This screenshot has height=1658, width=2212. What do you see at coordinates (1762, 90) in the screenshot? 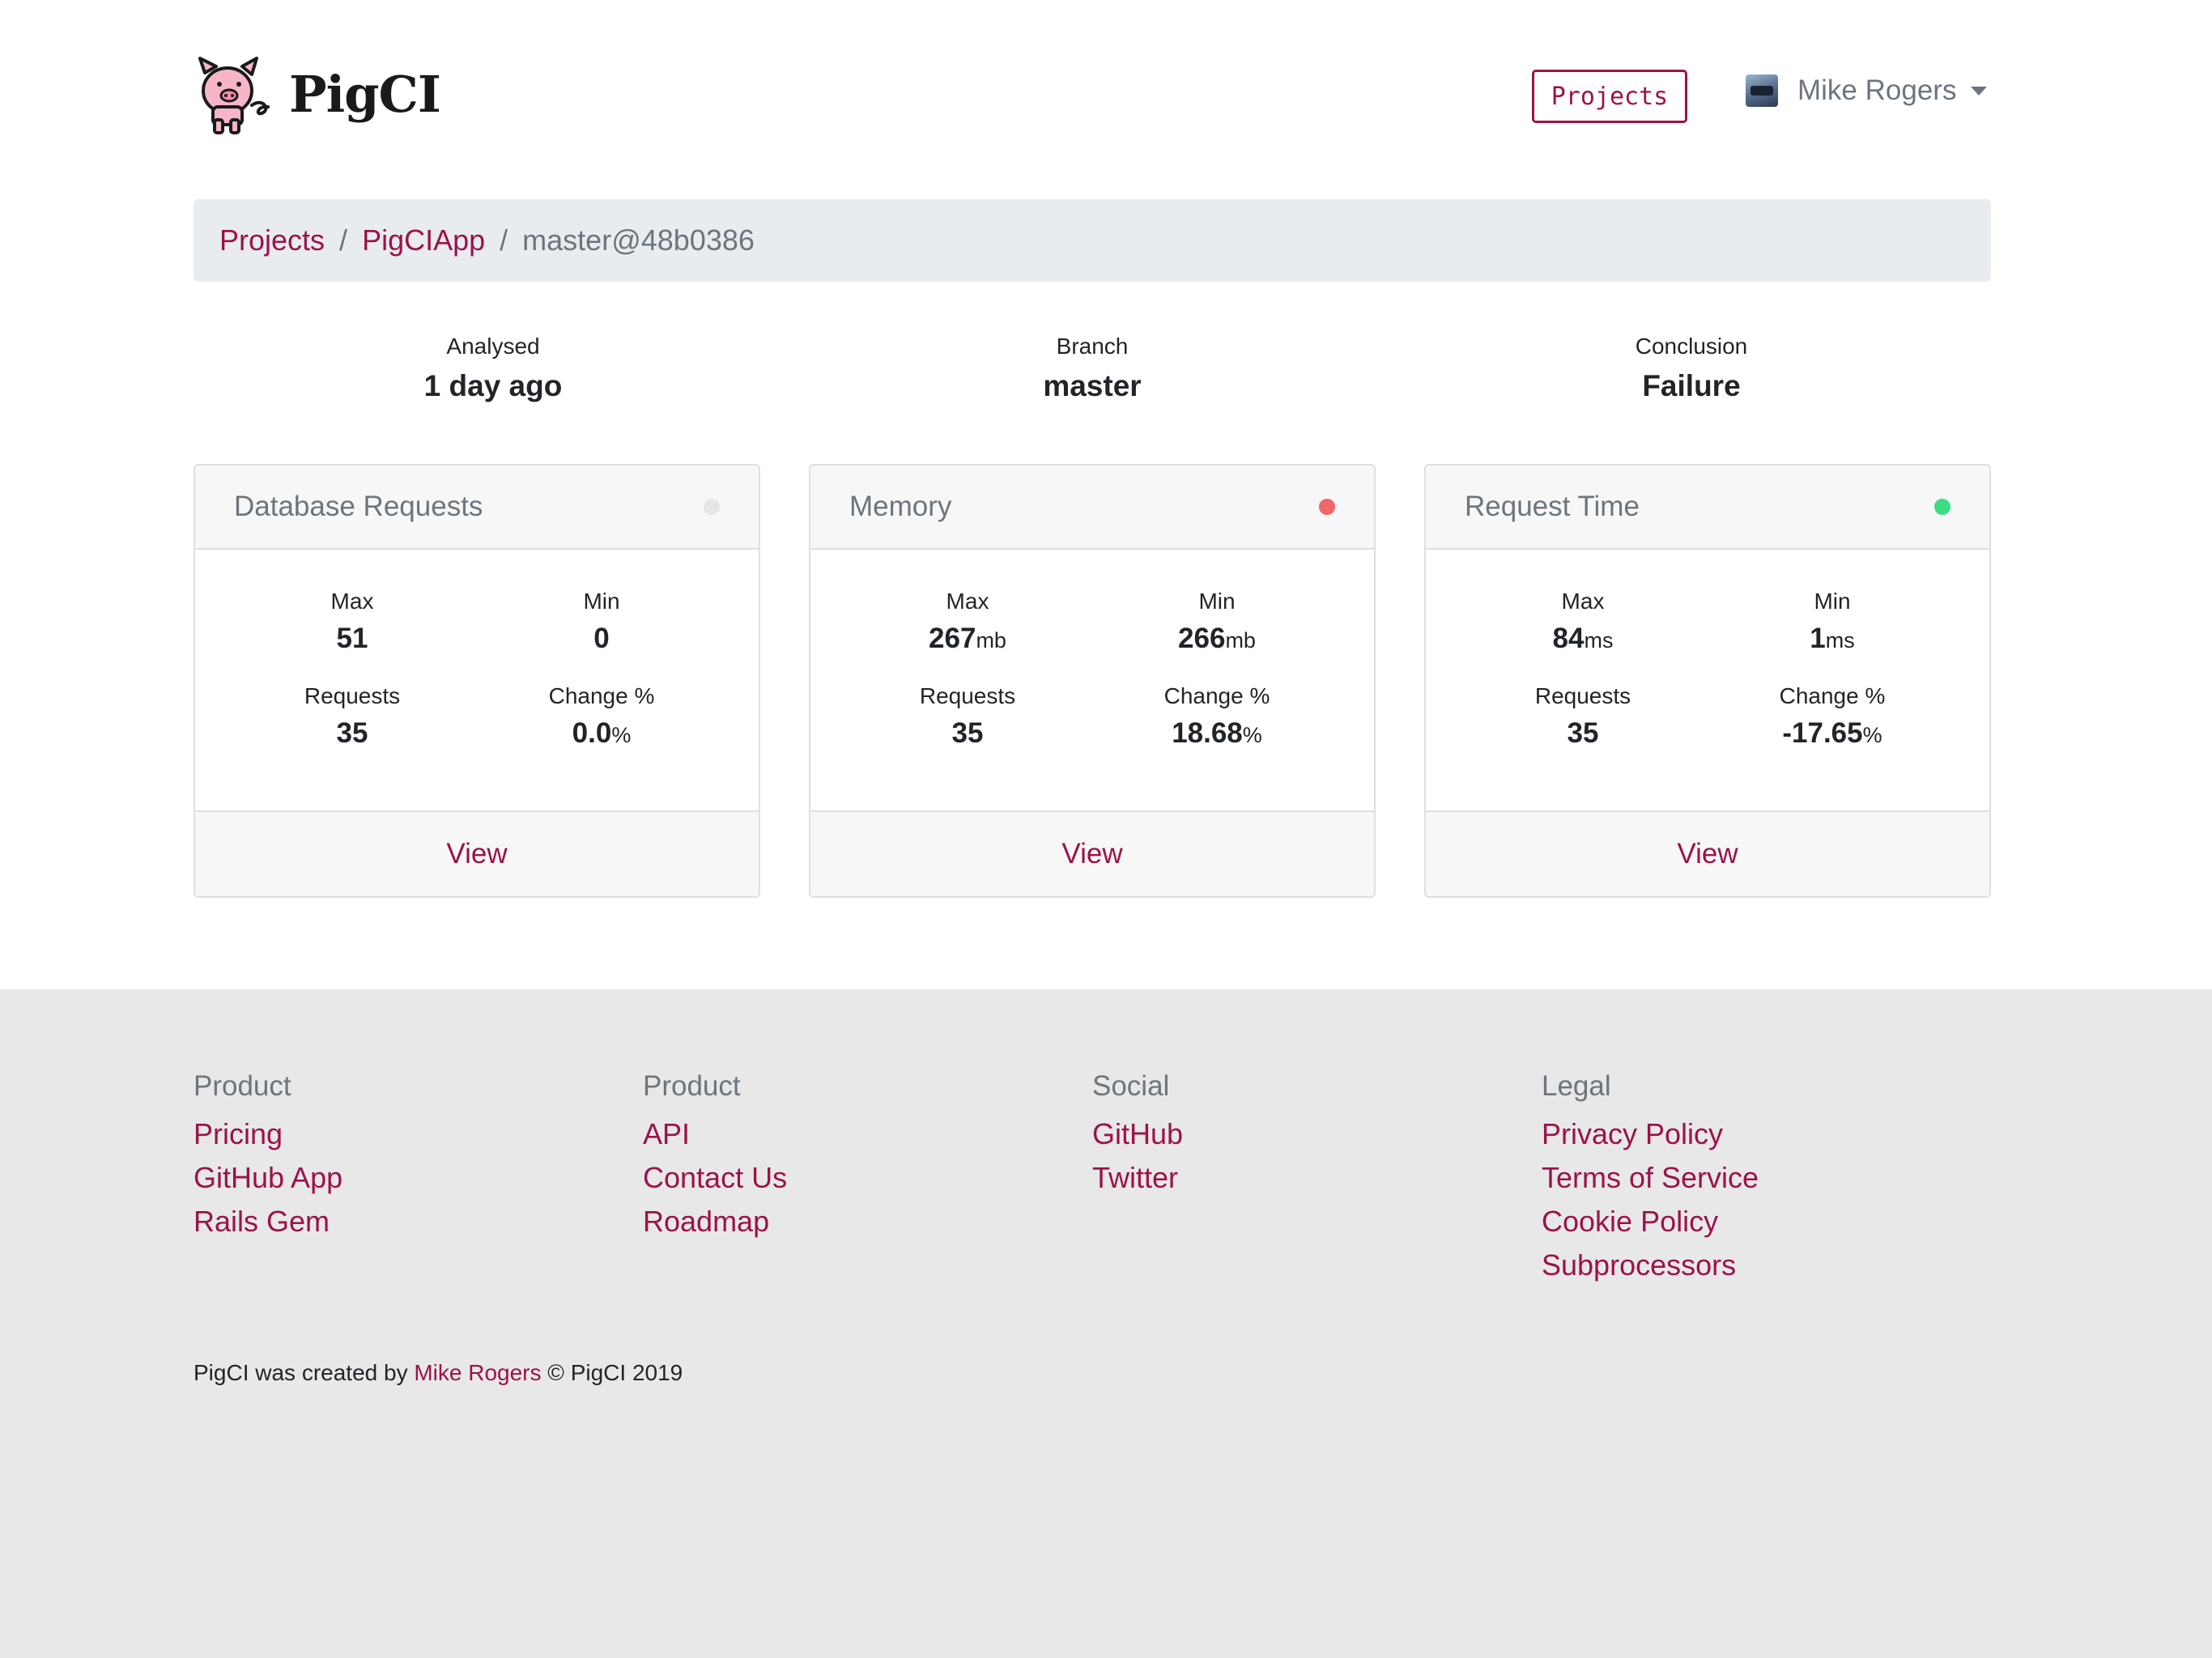
I see `avatar` at bounding box center [1762, 90].